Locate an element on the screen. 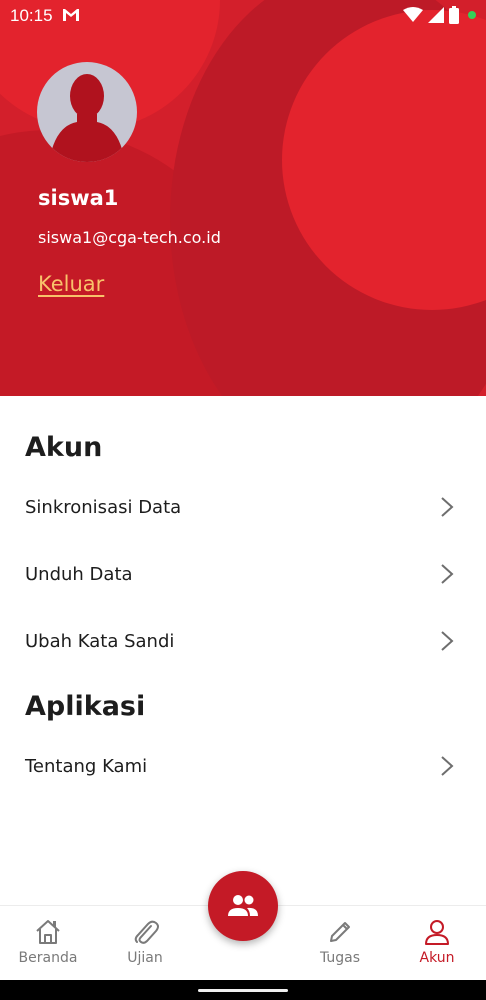 The image size is (486, 1000). nav-item-akun: Akun is located at coordinates (437, 943).